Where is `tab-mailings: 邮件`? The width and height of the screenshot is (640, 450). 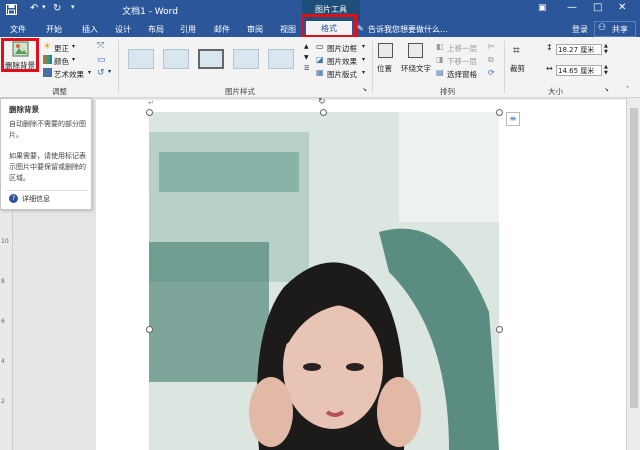
tab-mailings: 邮件 is located at coordinates (222, 29).